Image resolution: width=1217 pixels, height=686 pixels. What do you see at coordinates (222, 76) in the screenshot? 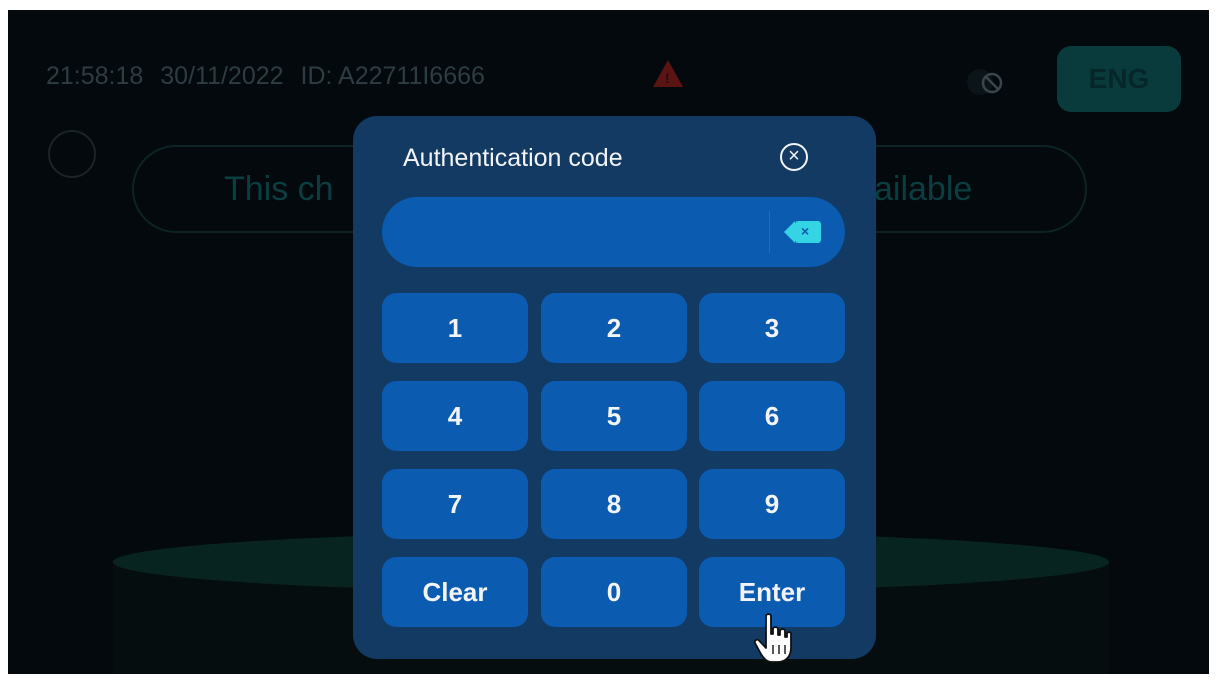
I see `status-date: 30/11/2022` at bounding box center [222, 76].